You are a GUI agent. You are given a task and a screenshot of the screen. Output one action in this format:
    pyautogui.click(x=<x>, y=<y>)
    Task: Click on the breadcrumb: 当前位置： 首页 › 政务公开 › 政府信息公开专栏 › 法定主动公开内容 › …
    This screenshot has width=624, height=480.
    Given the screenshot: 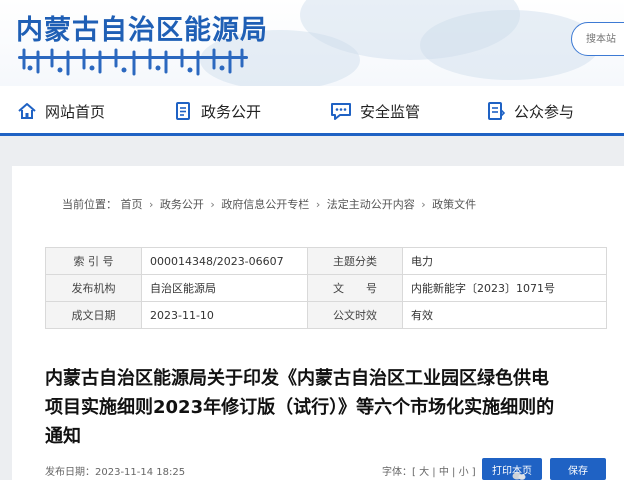 What is the action you would take?
    pyautogui.click(x=269, y=204)
    